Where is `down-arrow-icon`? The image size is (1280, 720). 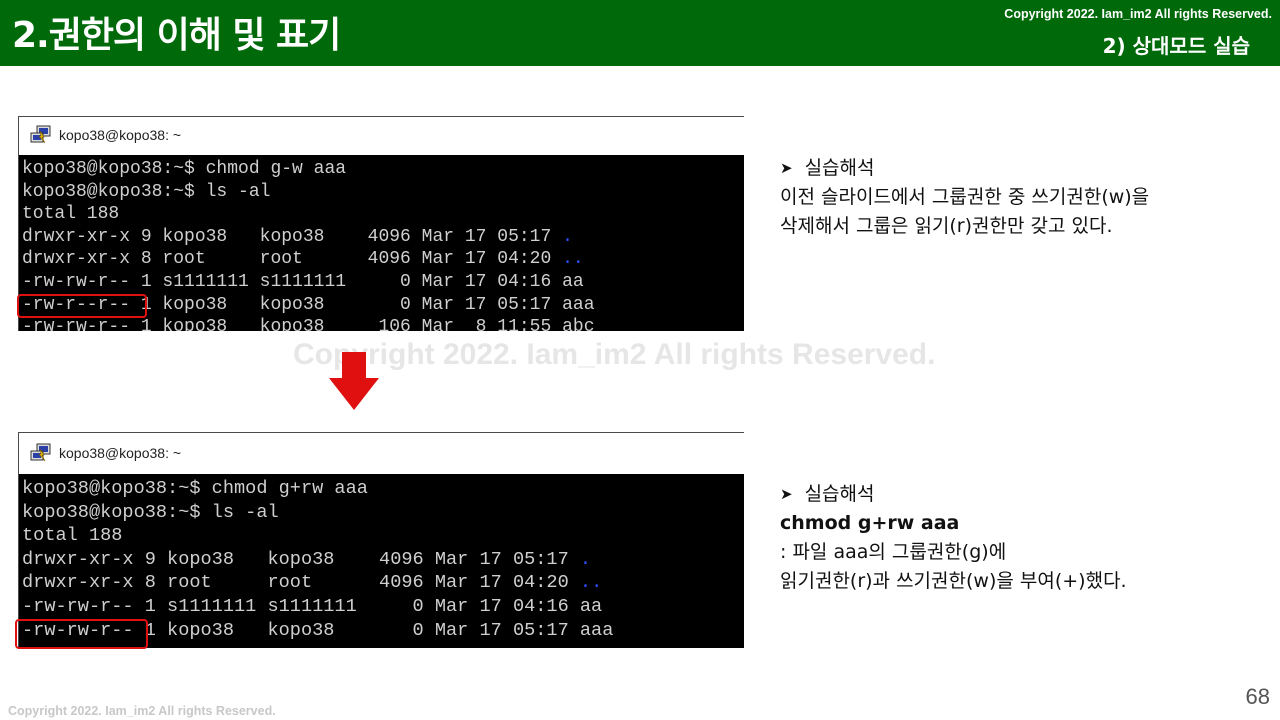 down-arrow-icon is located at coordinates (354, 381).